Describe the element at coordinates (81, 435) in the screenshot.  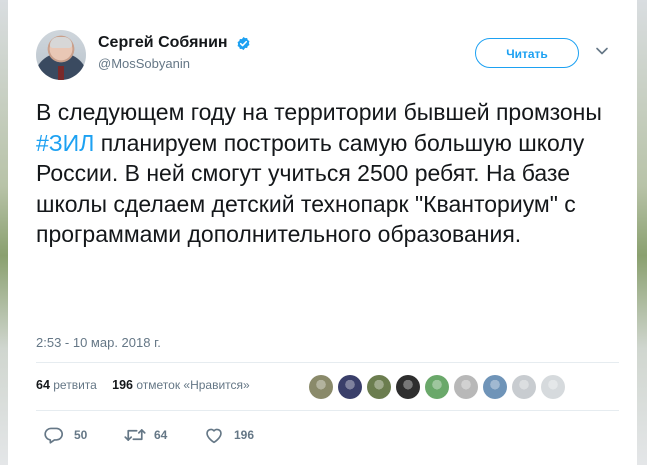
I see `reply-count: 50` at that location.